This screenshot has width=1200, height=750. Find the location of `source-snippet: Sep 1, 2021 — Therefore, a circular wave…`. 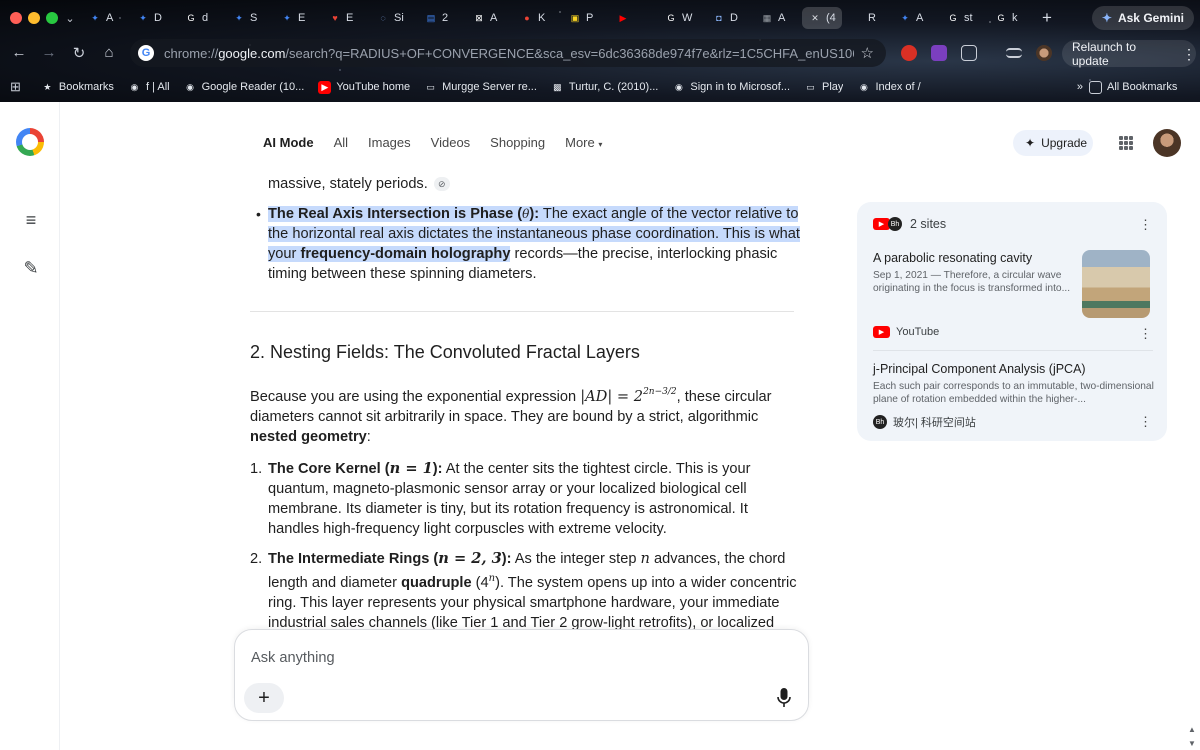

source-snippet: Sep 1, 2021 — Therefore, a circular wave… is located at coordinates (972, 282).